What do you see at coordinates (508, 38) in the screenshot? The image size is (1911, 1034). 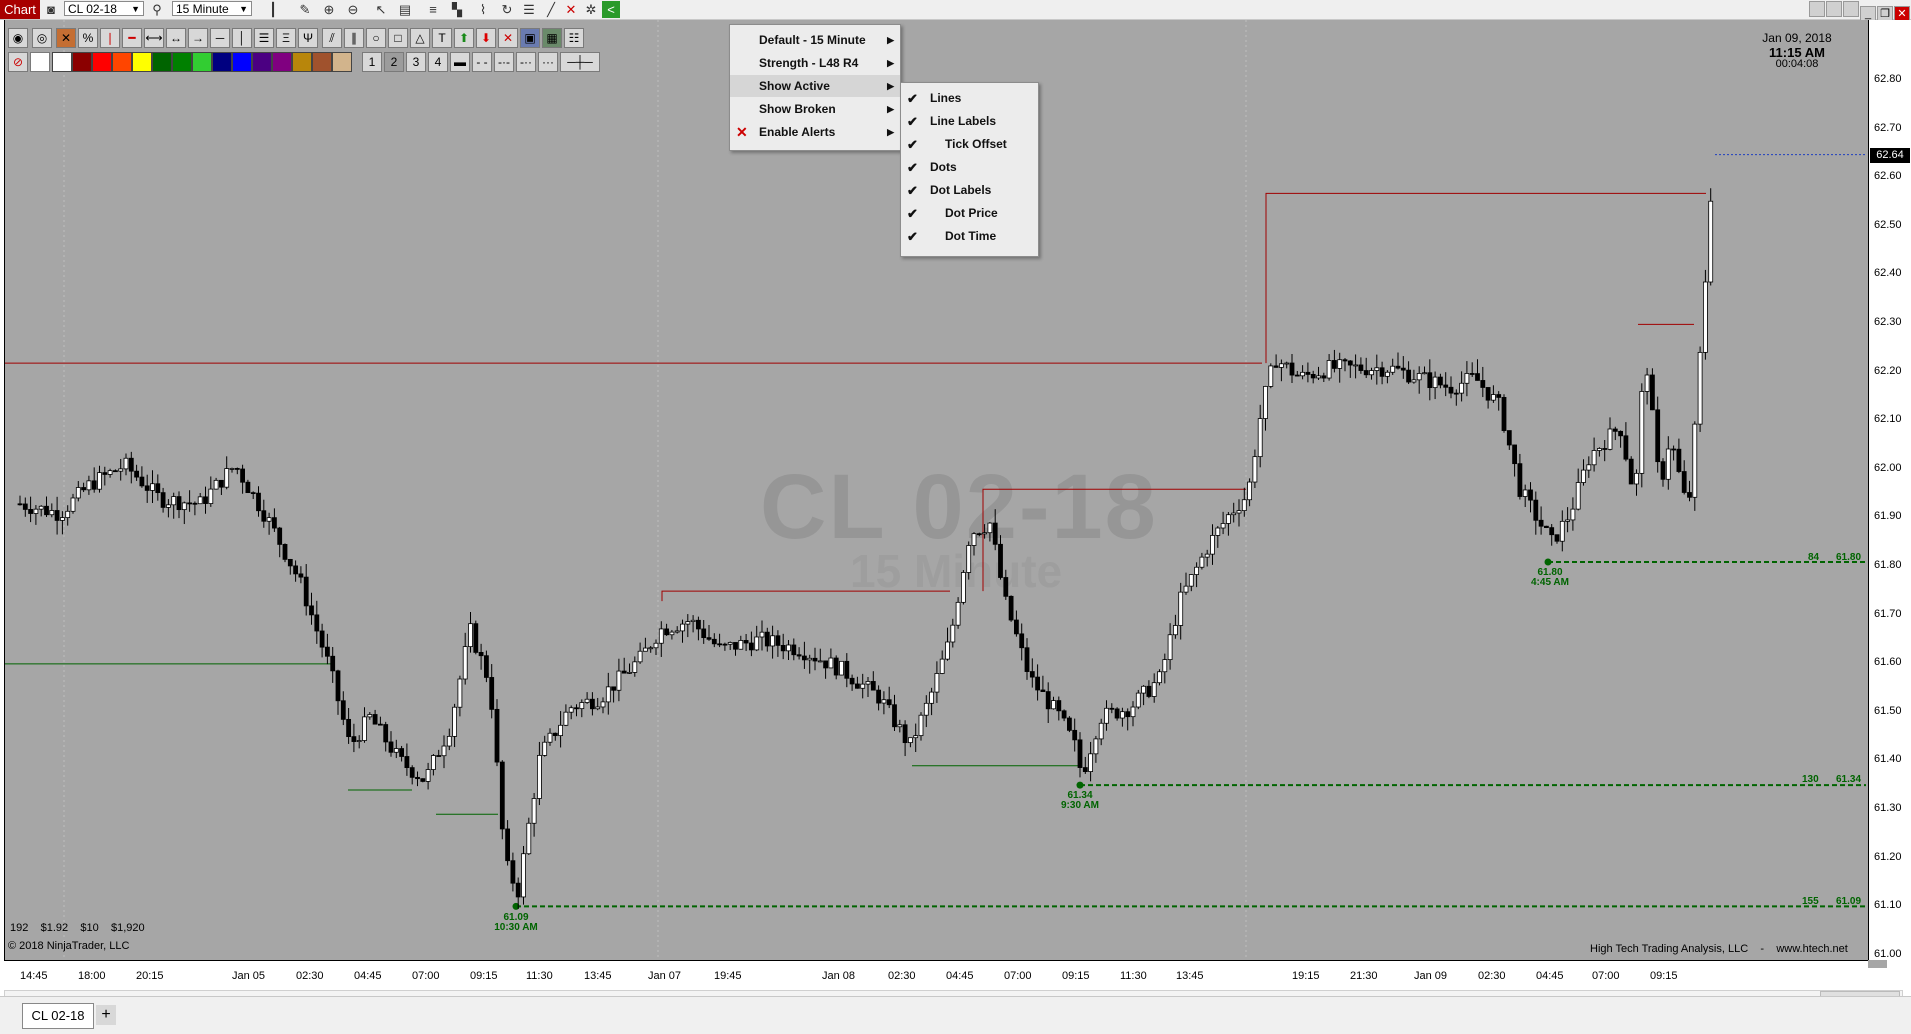 I see `remove-drawing-icon: ✕` at bounding box center [508, 38].